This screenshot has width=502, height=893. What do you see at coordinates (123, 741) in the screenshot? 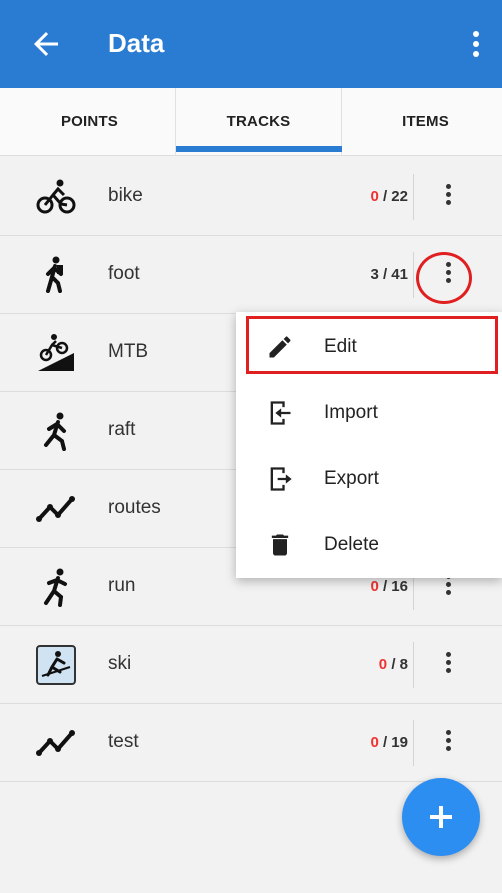
I see `track-name: test` at bounding box center [123, 741].